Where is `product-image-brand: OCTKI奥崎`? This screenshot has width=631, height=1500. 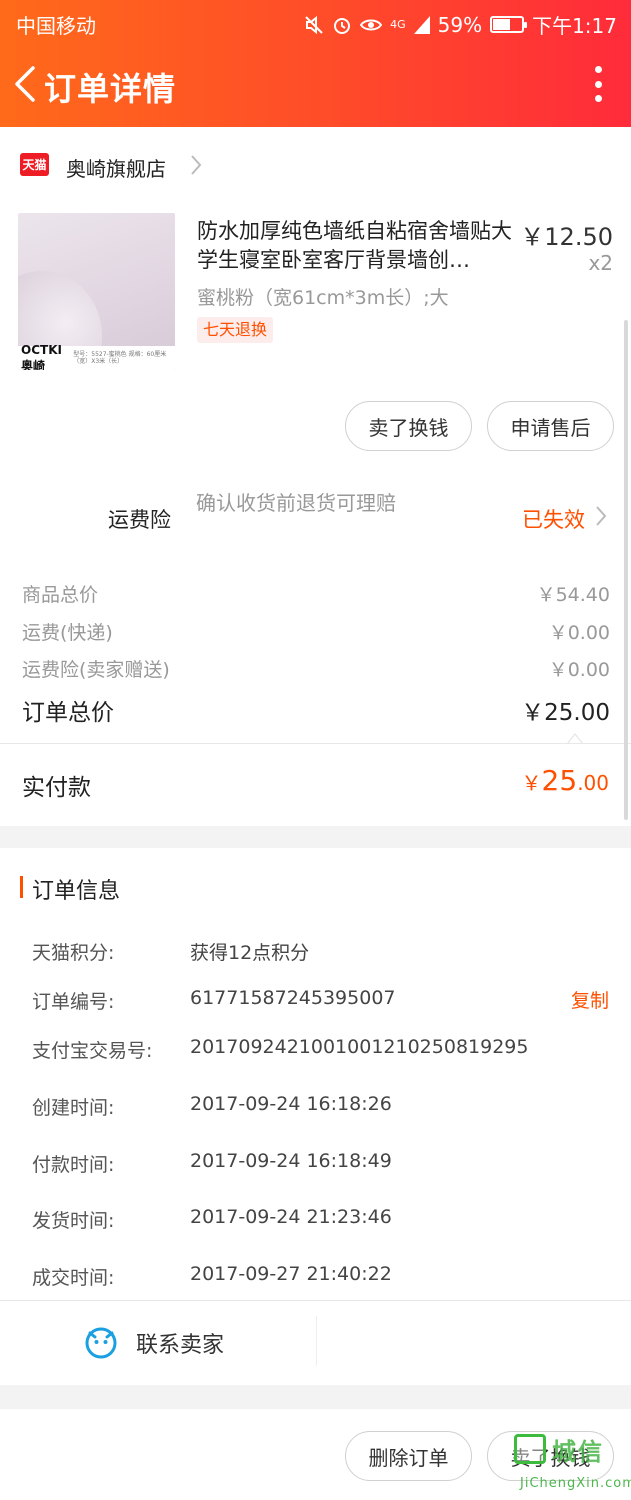 product-image-brand: OCTKI奥崎 is located at coordinates (41, 356).